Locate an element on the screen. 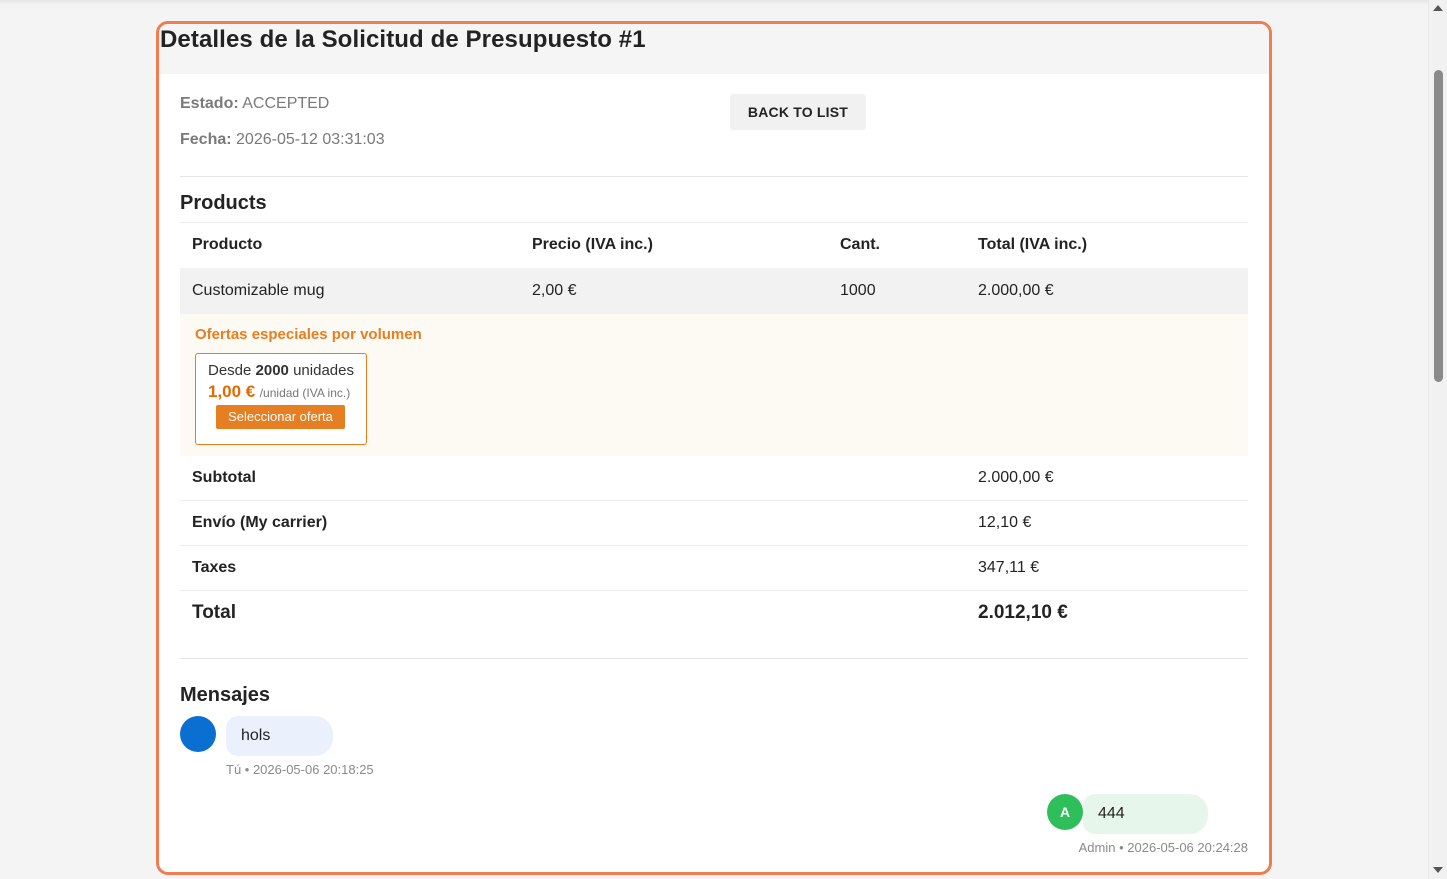  summary-row-subtotal: Subtotal 2.000,00 € is located at coordinates (714, 478).